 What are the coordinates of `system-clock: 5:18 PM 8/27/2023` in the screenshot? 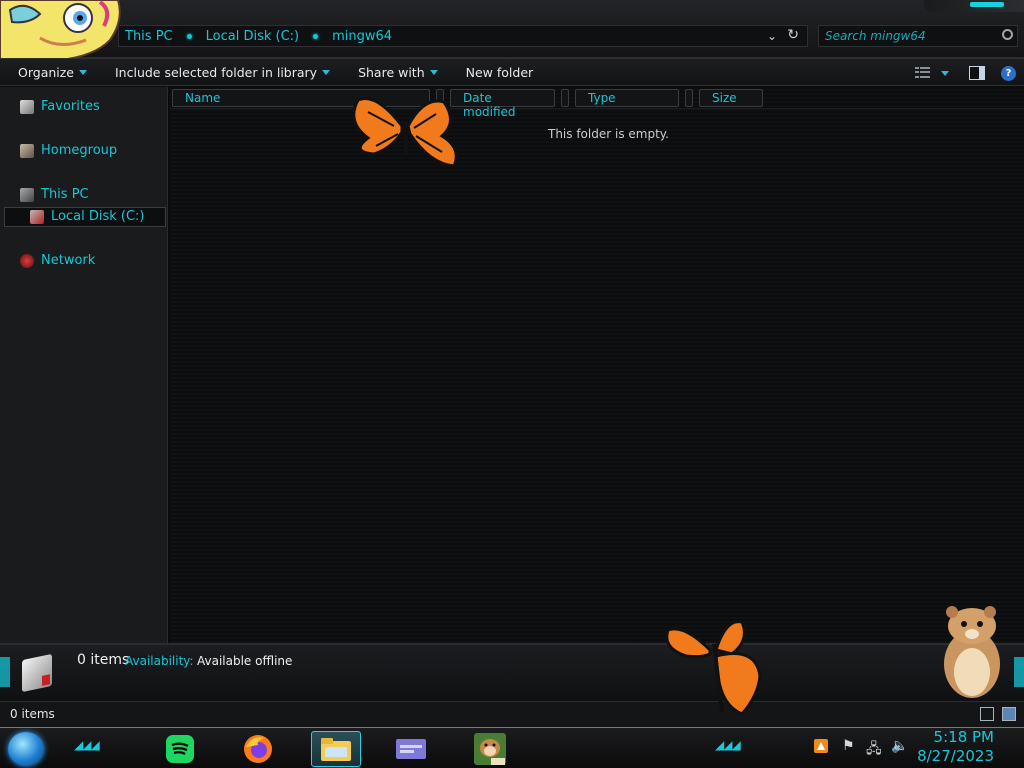 It's located at (955, 747).